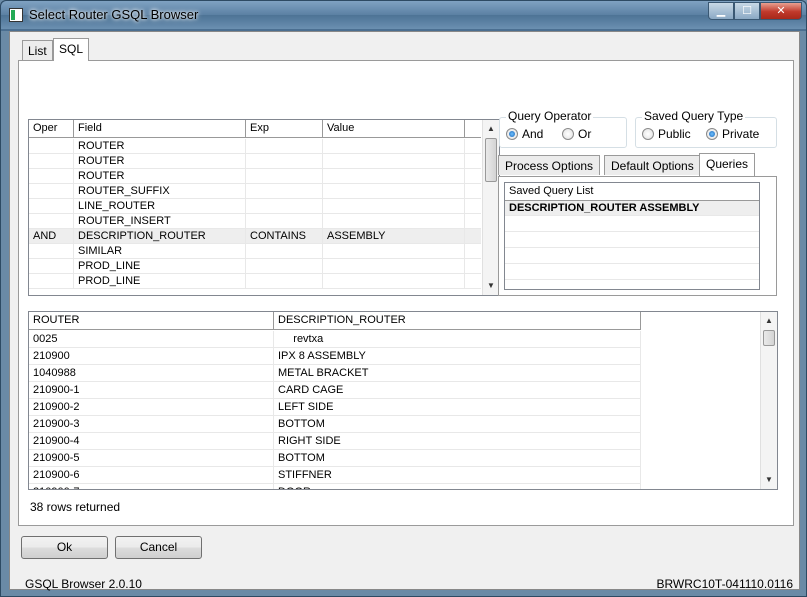  Describe the element at coordinates (768, 400) in the screenshot. I see `results-scrollbar: ▲ ▼` at that location.